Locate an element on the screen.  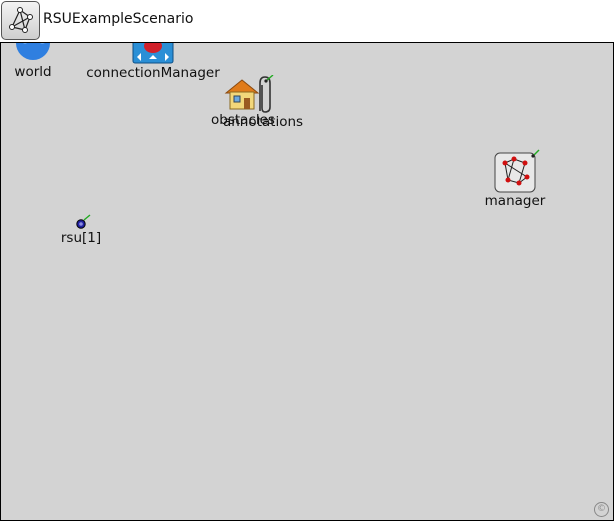
module-label: rsu[1] is located at coordinates (81, 238).